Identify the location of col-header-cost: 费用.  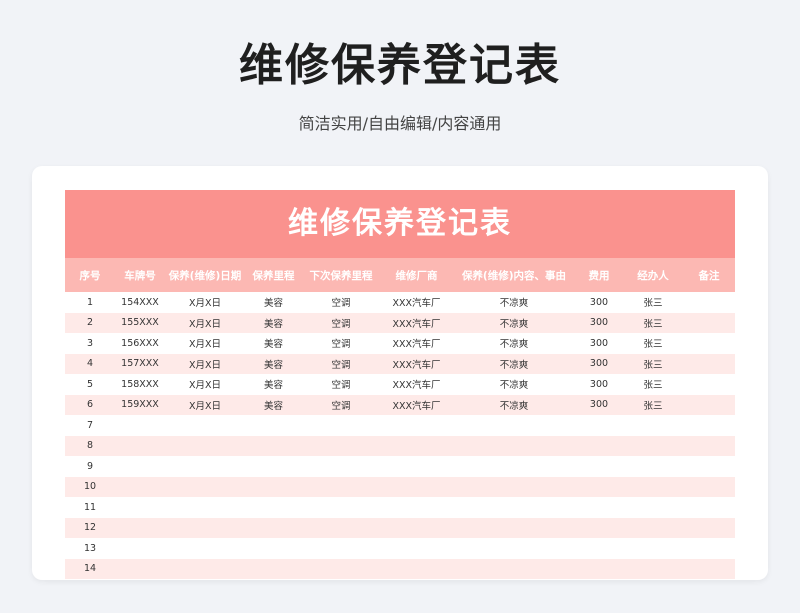
(599, 275).